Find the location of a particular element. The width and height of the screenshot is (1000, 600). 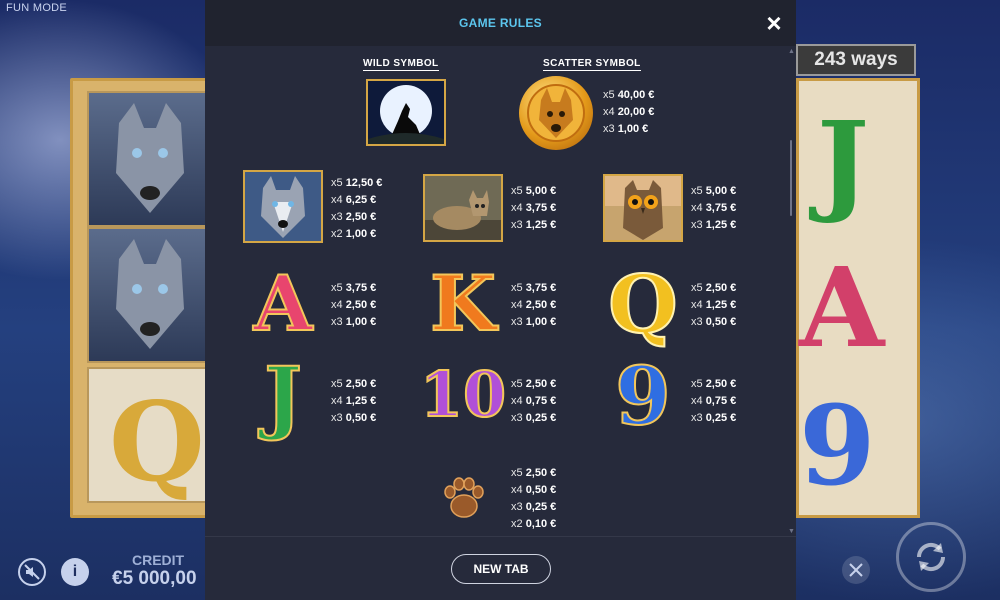

autoplay-off-icon is located at coordinates (856, 570).